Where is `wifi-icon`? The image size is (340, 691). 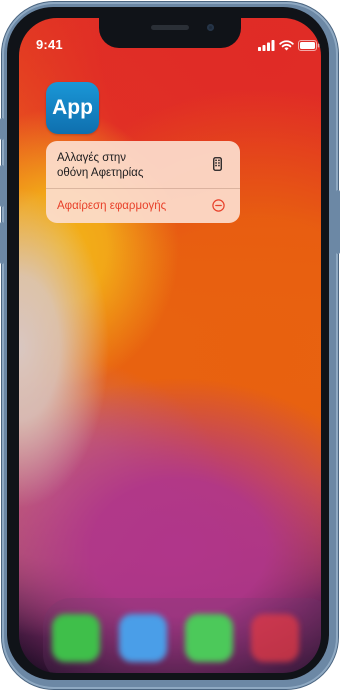
wifi-icon is located at coordinates (286, 47).